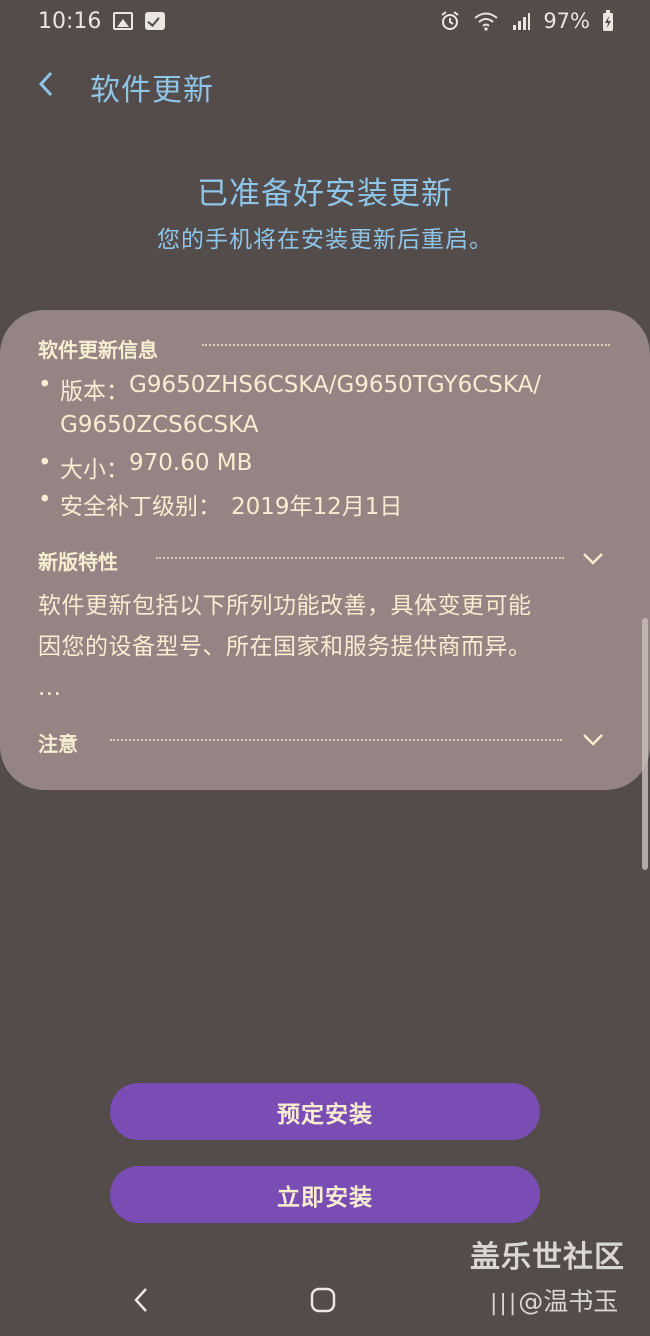 The width and height of the screenshot is (650, 1336). I want to click on version-line1: G9650ZHS6CSKA/G9650TGY6CSKA/, so click(335, 385).